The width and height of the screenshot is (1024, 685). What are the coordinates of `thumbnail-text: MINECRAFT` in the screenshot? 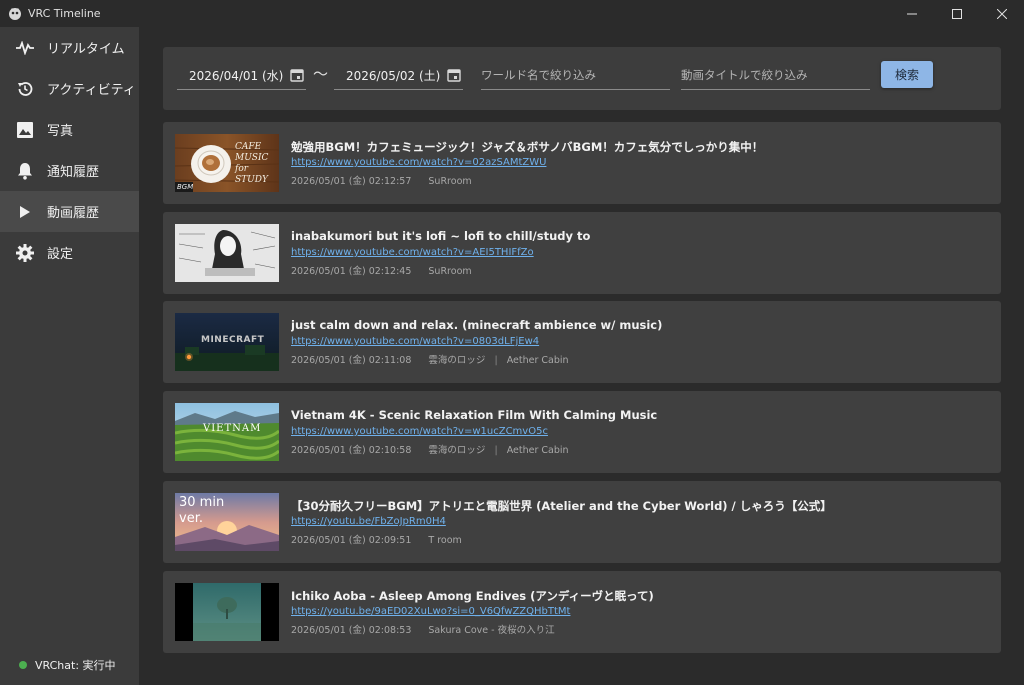 It's located at (233, 340).